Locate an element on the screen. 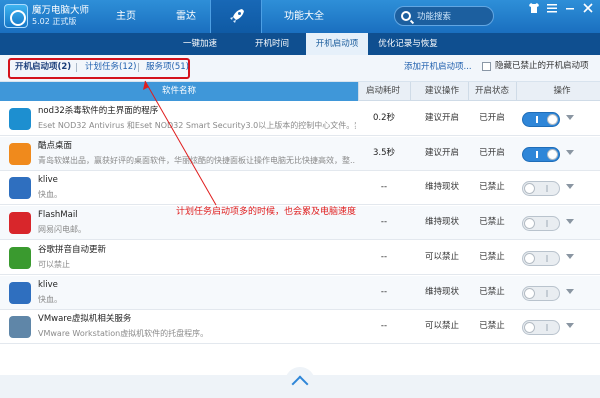  sub-navigation: 一键加速 开机时间 开机启动项 优化记录与恢复 is located at coordinates (300, 44).